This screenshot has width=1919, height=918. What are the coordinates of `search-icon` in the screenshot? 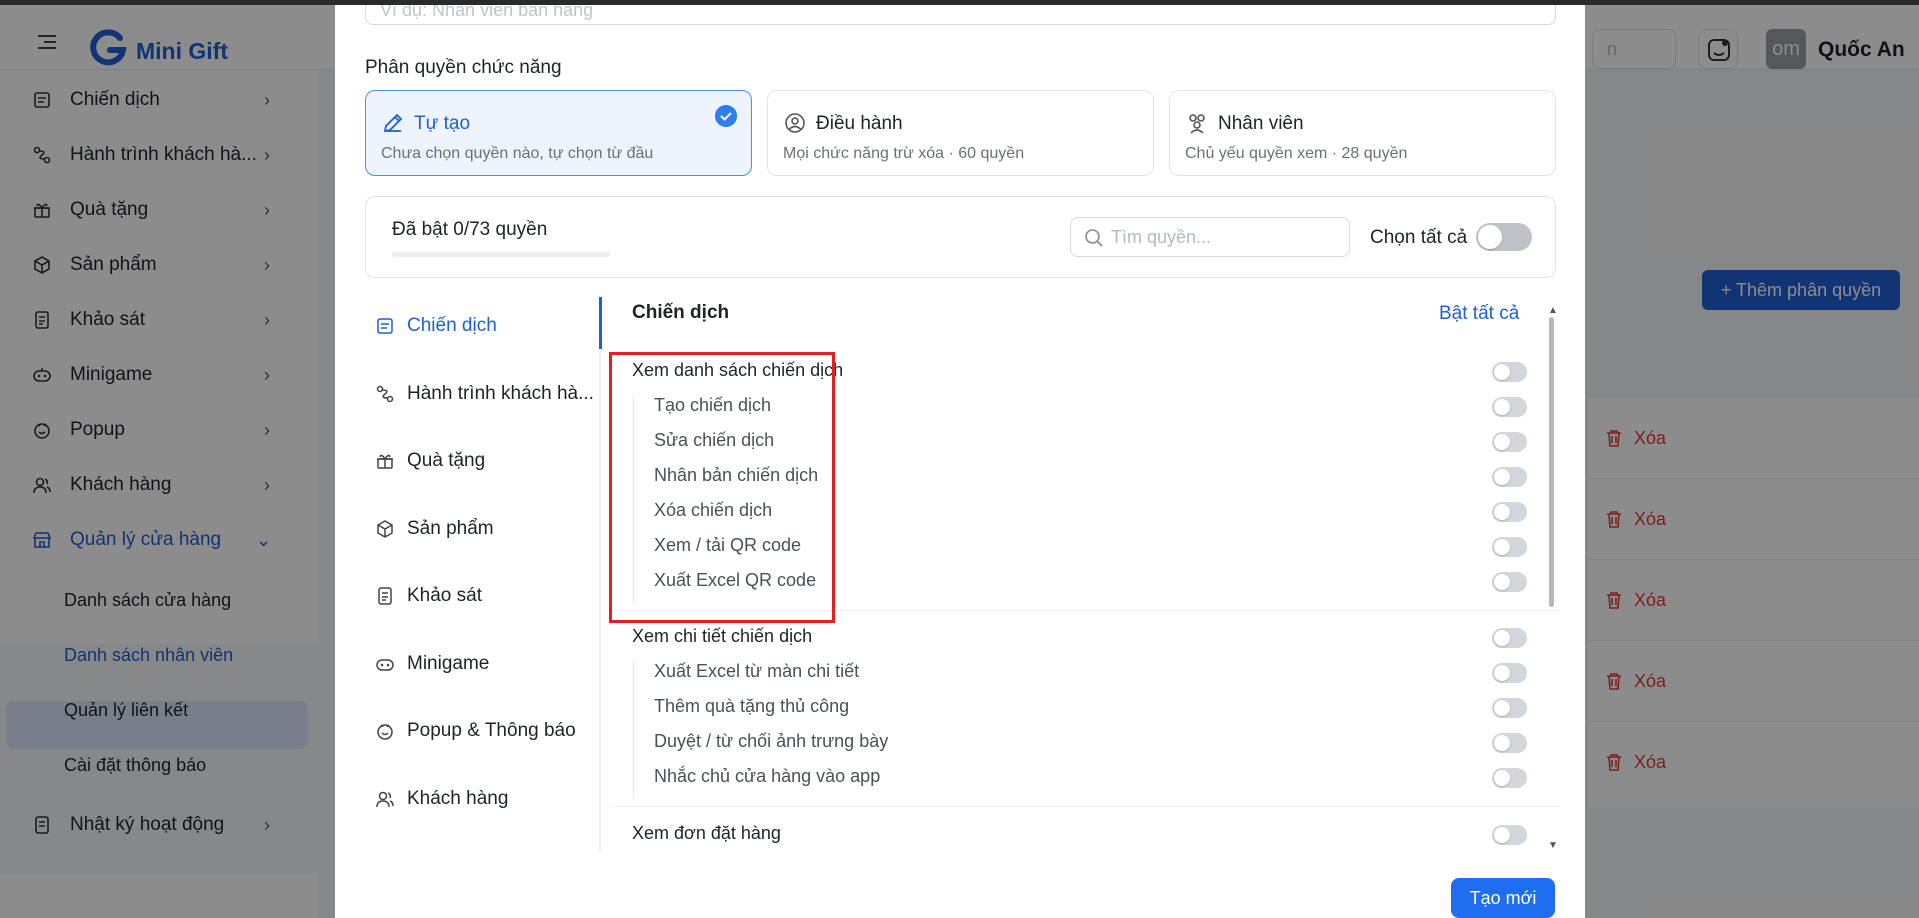 It's located at (1094, 238).